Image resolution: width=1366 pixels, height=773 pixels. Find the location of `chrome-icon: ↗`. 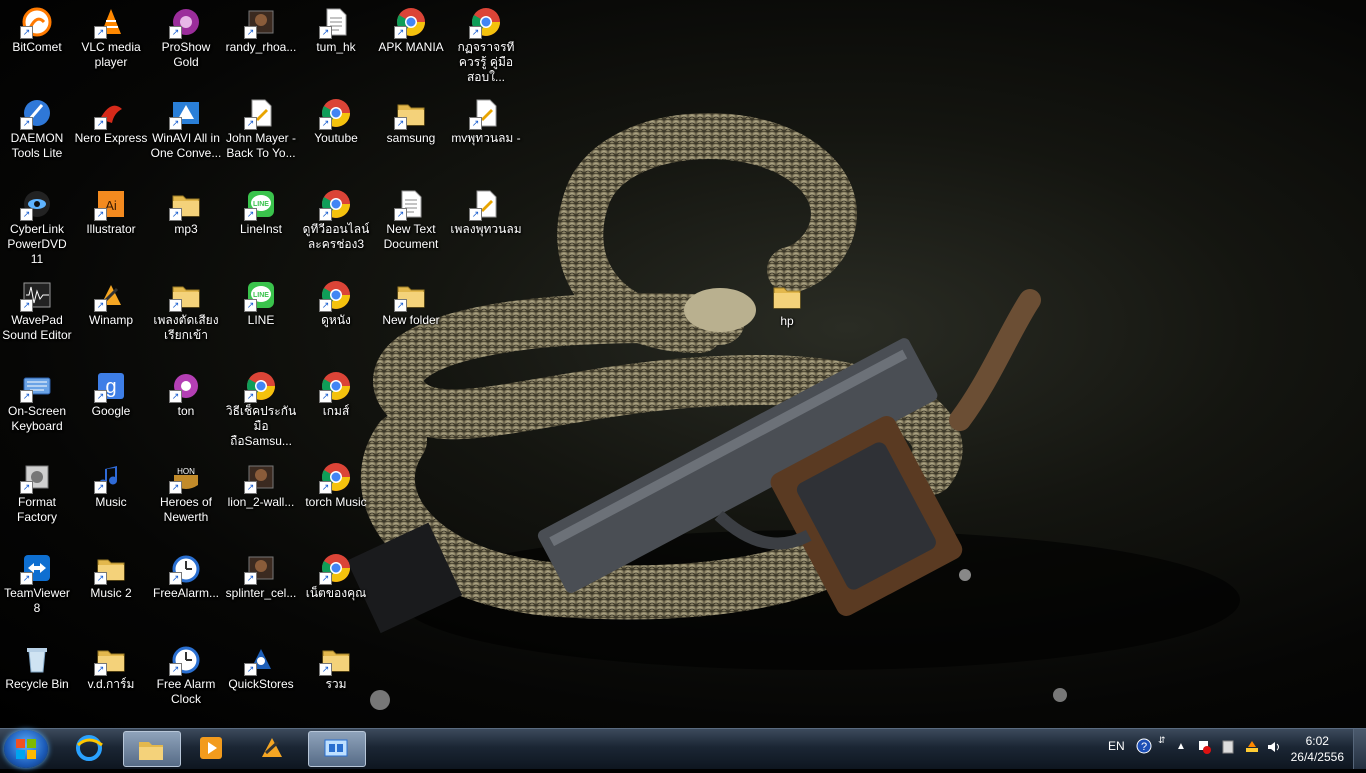

chrome-icon: ↗ is located at coordinates (410, 22).